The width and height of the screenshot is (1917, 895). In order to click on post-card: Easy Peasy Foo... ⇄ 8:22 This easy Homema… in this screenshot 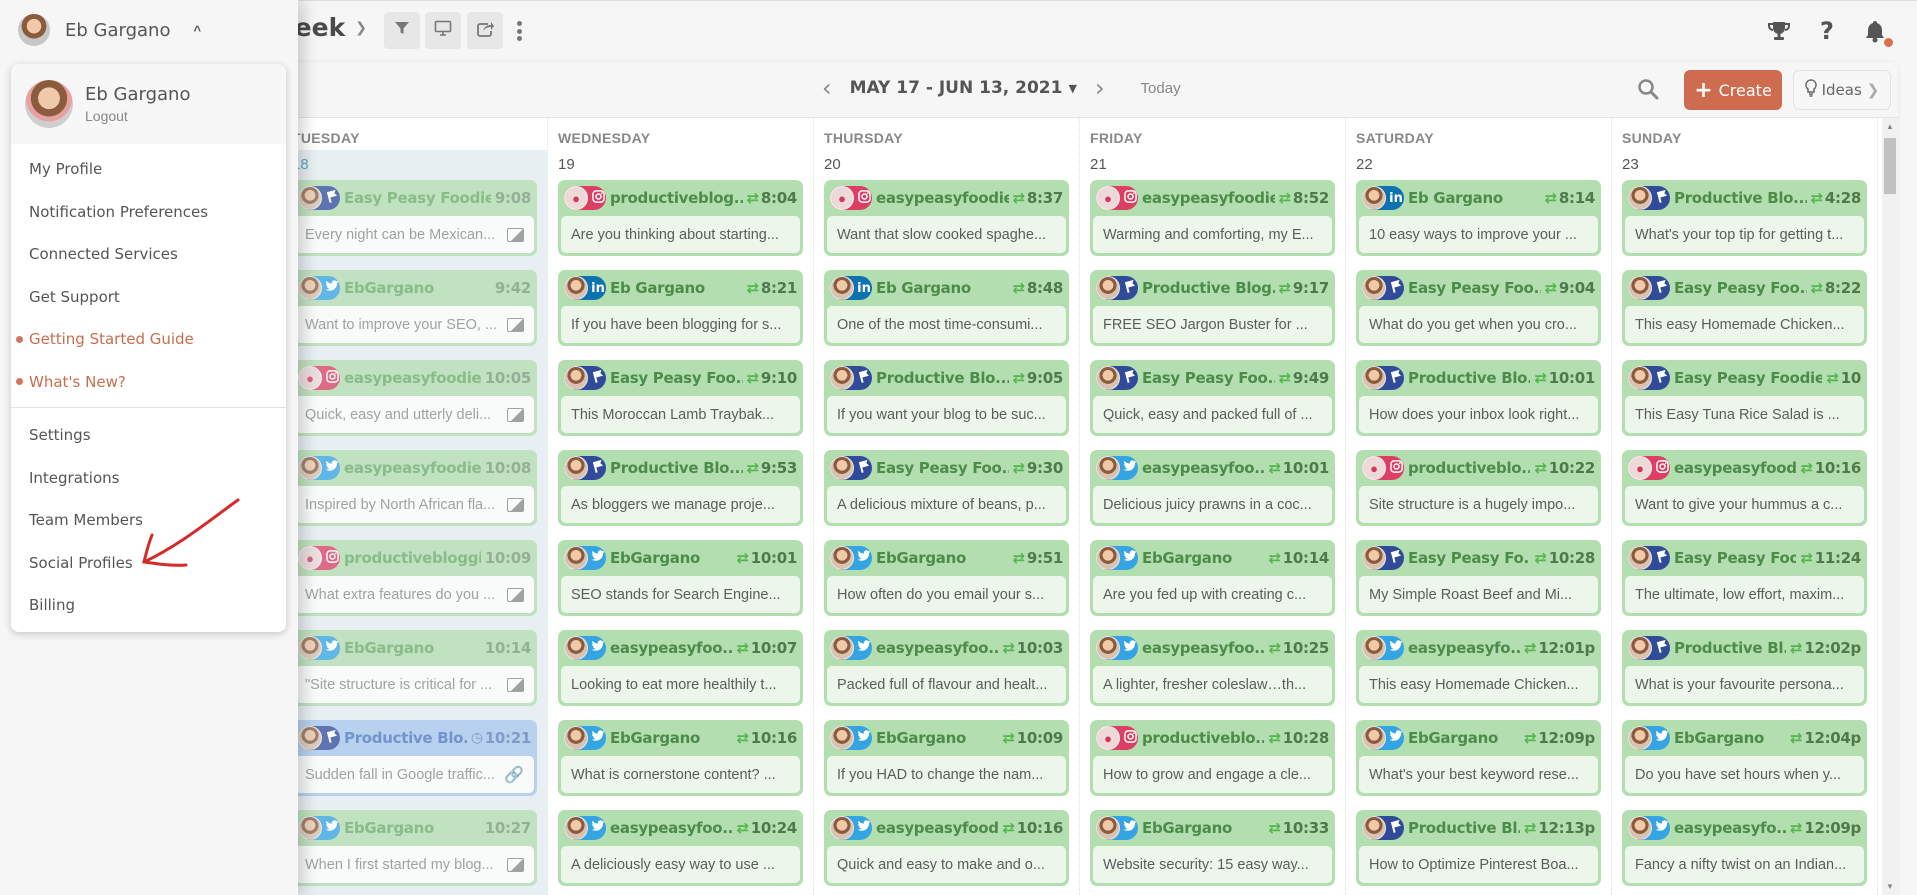, I will do `click(1744, 308)`.